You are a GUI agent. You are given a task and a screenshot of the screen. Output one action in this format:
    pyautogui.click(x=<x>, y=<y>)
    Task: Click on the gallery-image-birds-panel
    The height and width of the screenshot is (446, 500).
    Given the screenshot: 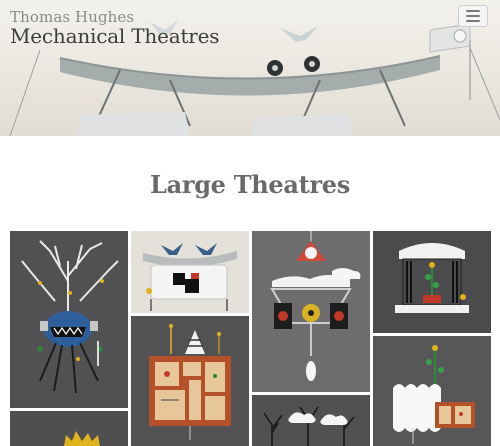 What is the action you would take?
    pyautogui.click(x=190, y=272)
    